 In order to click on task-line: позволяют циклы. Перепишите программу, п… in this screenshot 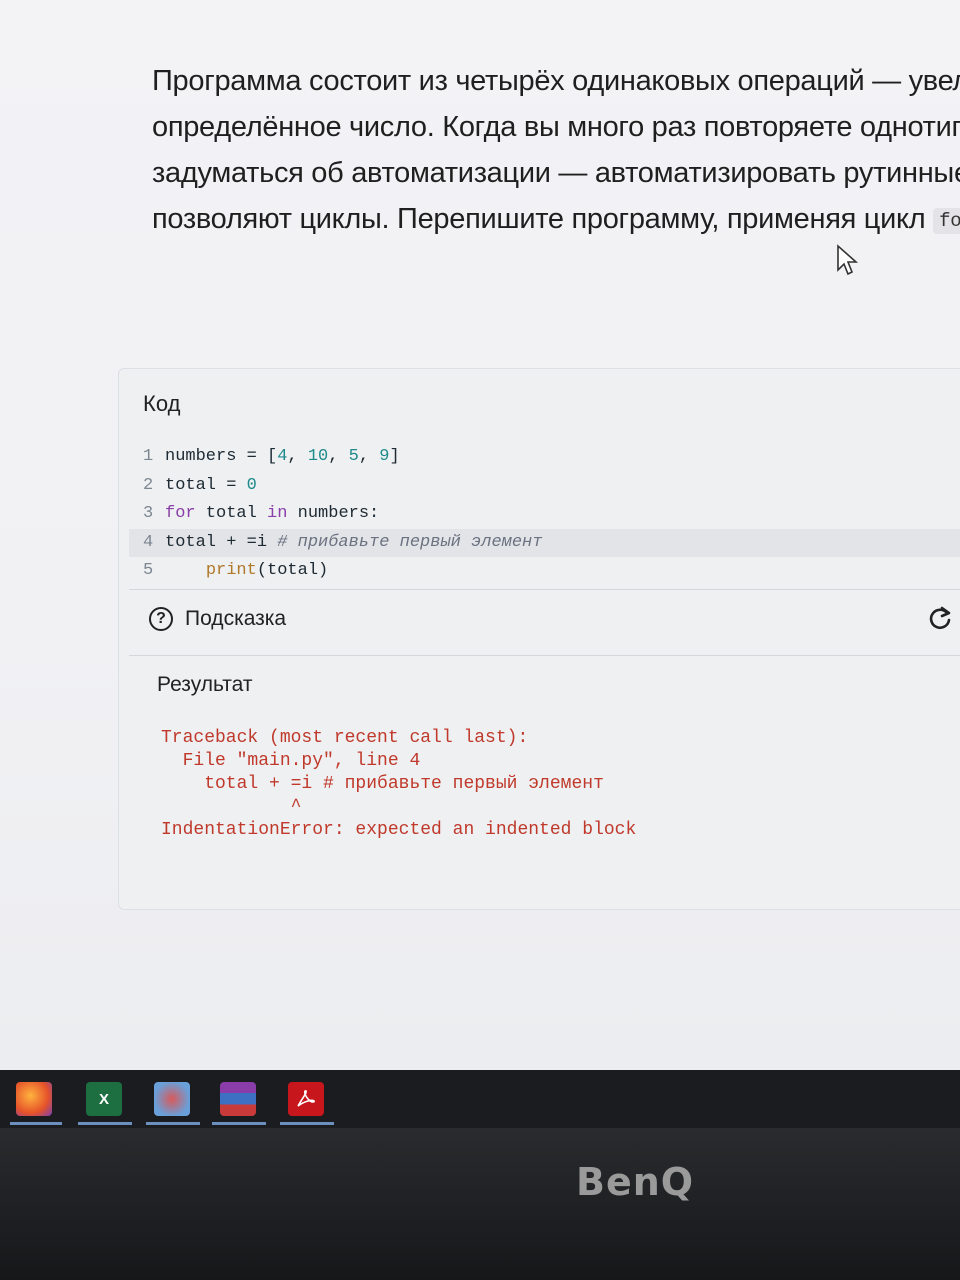, I will do `click(556, 220)`.